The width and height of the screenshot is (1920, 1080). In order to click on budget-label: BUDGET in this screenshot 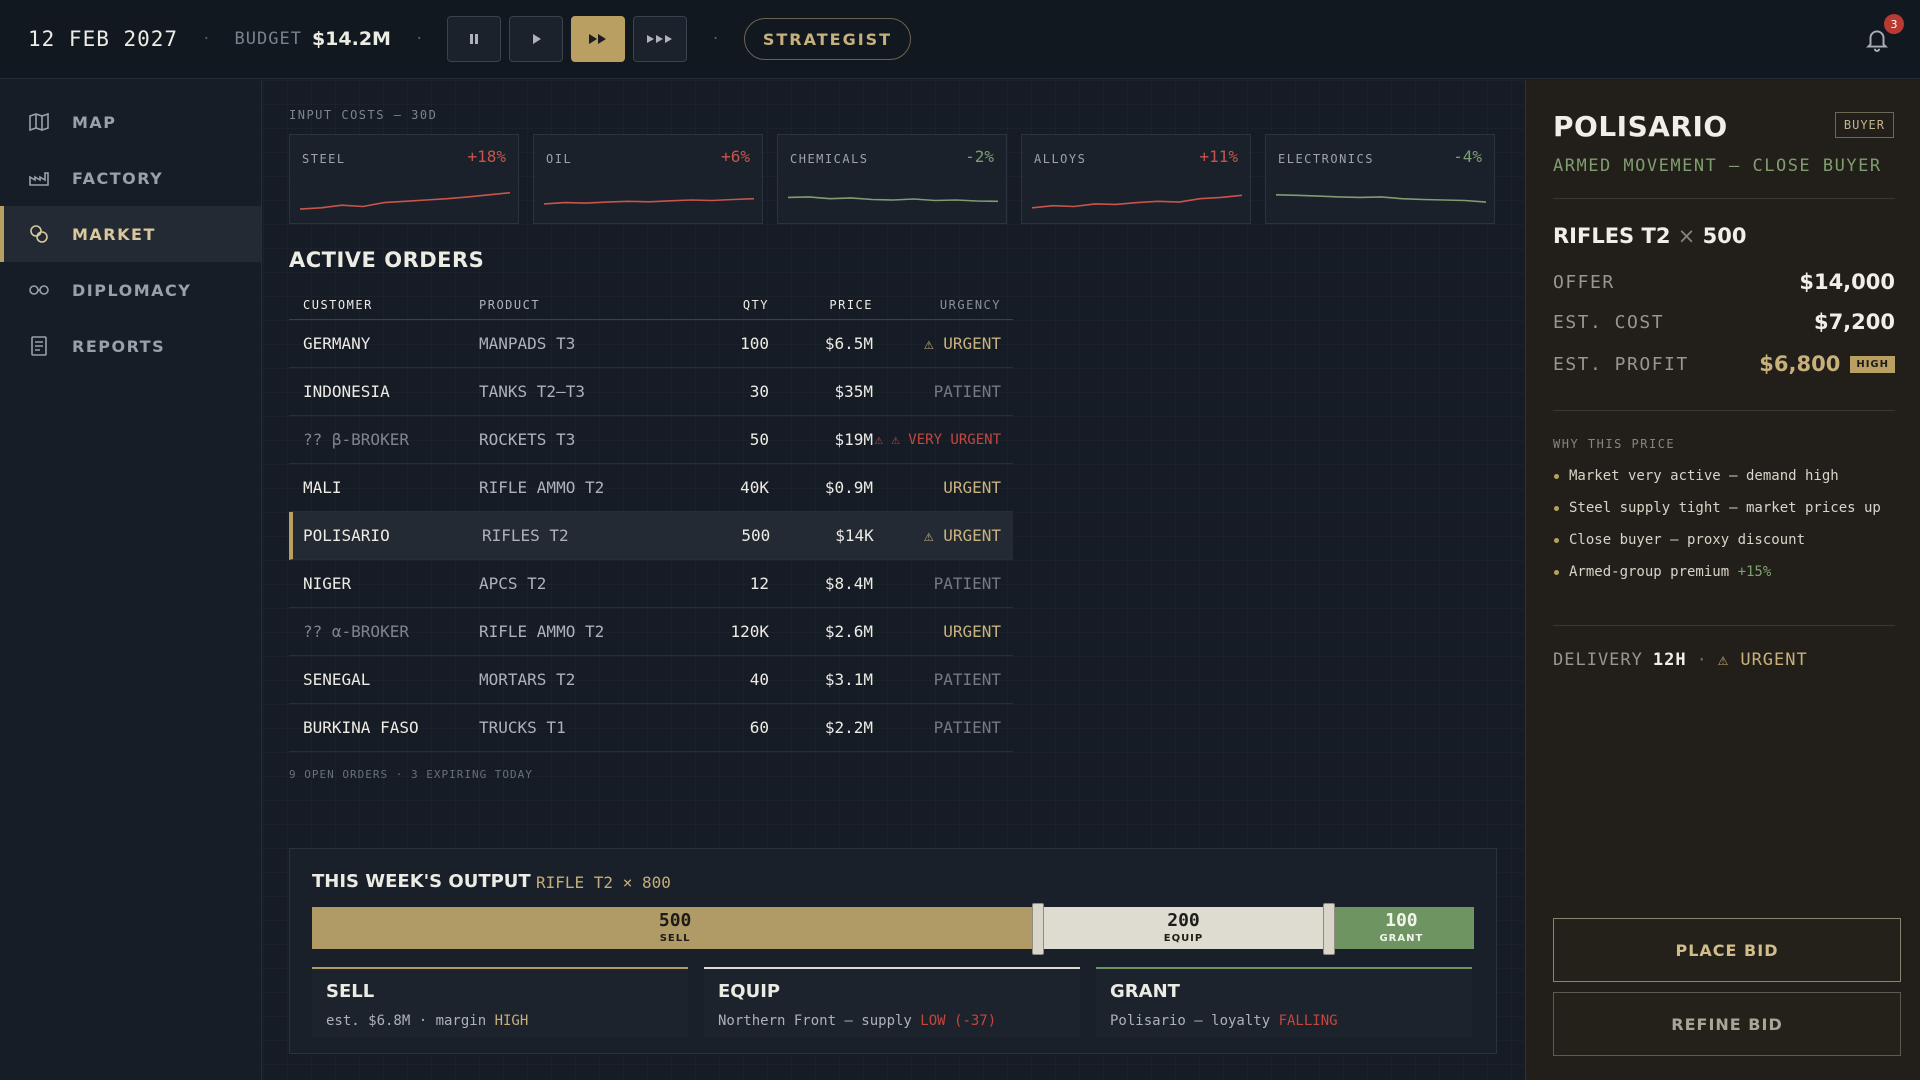, I will do `click(268, 39)`.